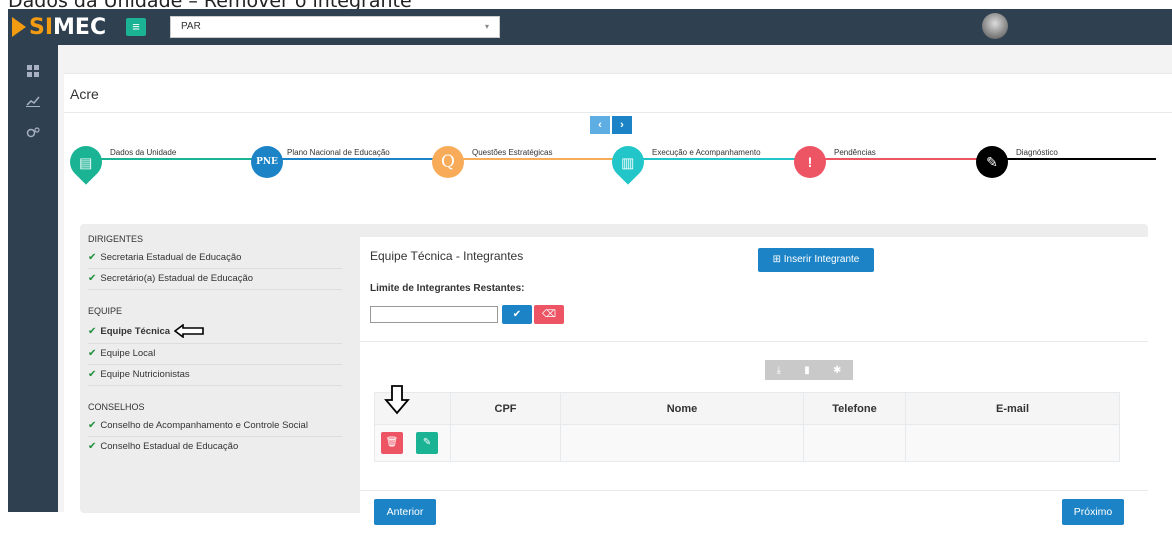  Describe the element at coordinates (816, 260) in the screenshot. I see `insert-member-button: ⊞ Inserir Integrante` at that location.